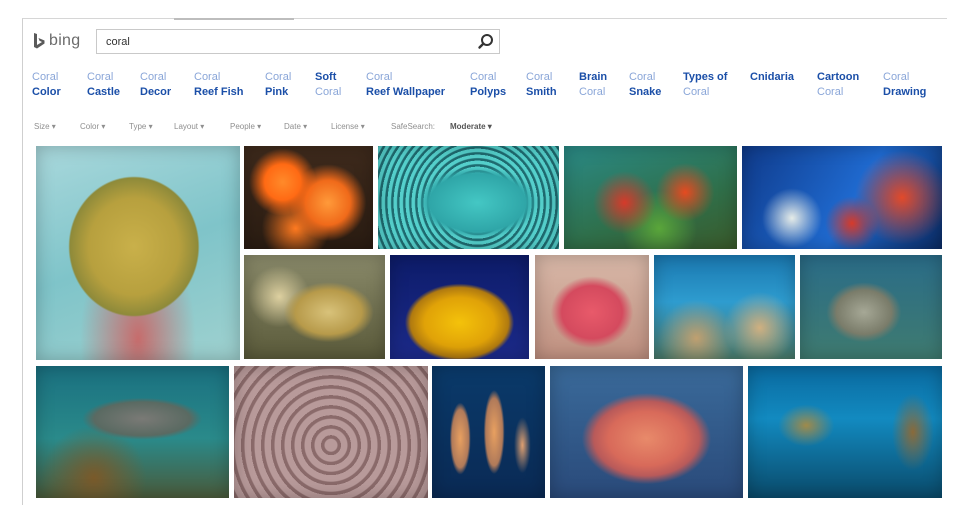 This screenshot has width=958, height=510. I want to click on image-result-table-coral, so click(132, 432).